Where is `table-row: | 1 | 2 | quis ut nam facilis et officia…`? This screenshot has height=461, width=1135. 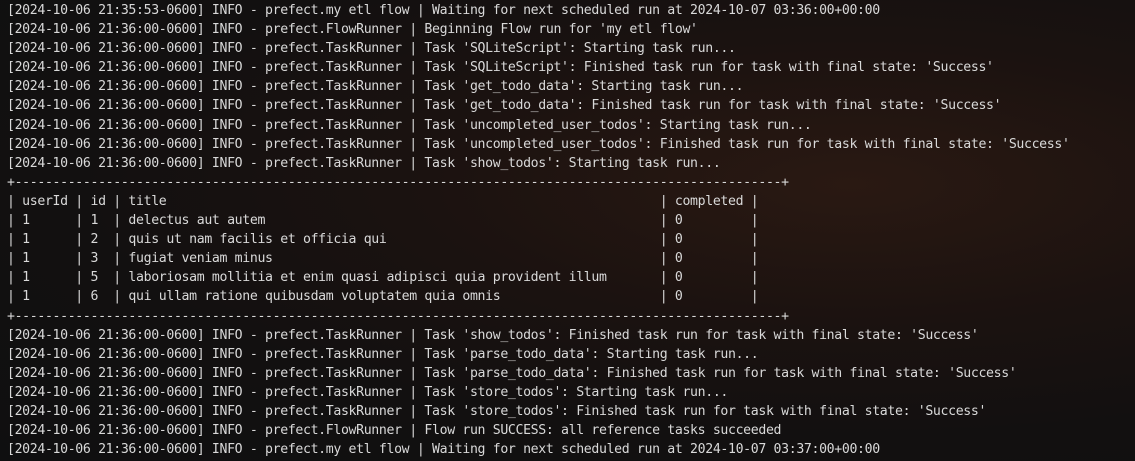
table-row: | 1 | 2 | quis ut nam facilis et officia… is located at coordinates (383, 240).